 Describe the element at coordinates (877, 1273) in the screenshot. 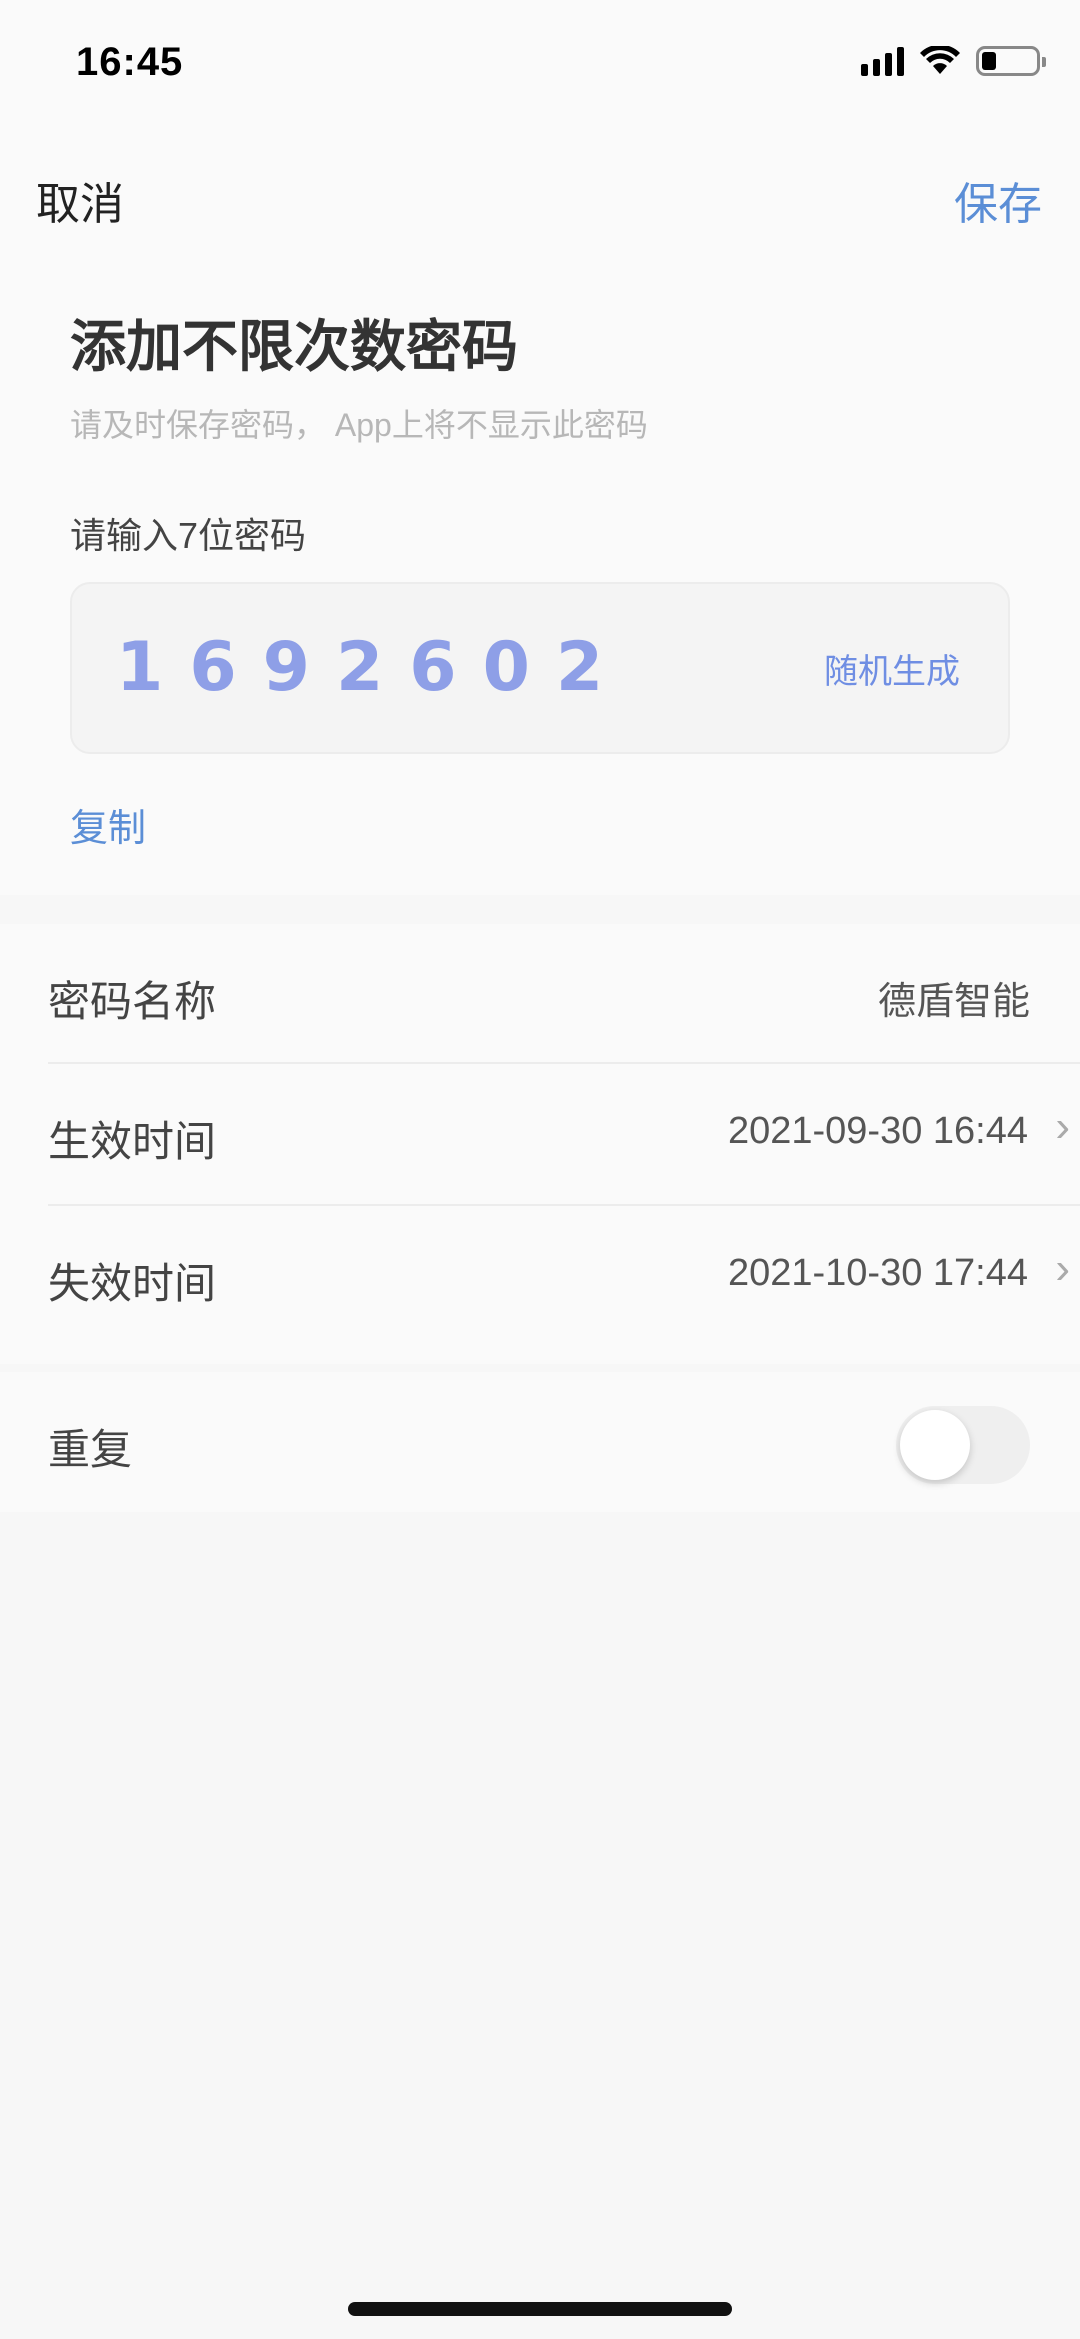

I see `end-time-value: 2021-10-30 17:44` at that location.